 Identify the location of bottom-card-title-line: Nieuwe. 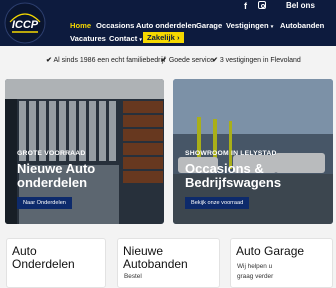
(143, 251).